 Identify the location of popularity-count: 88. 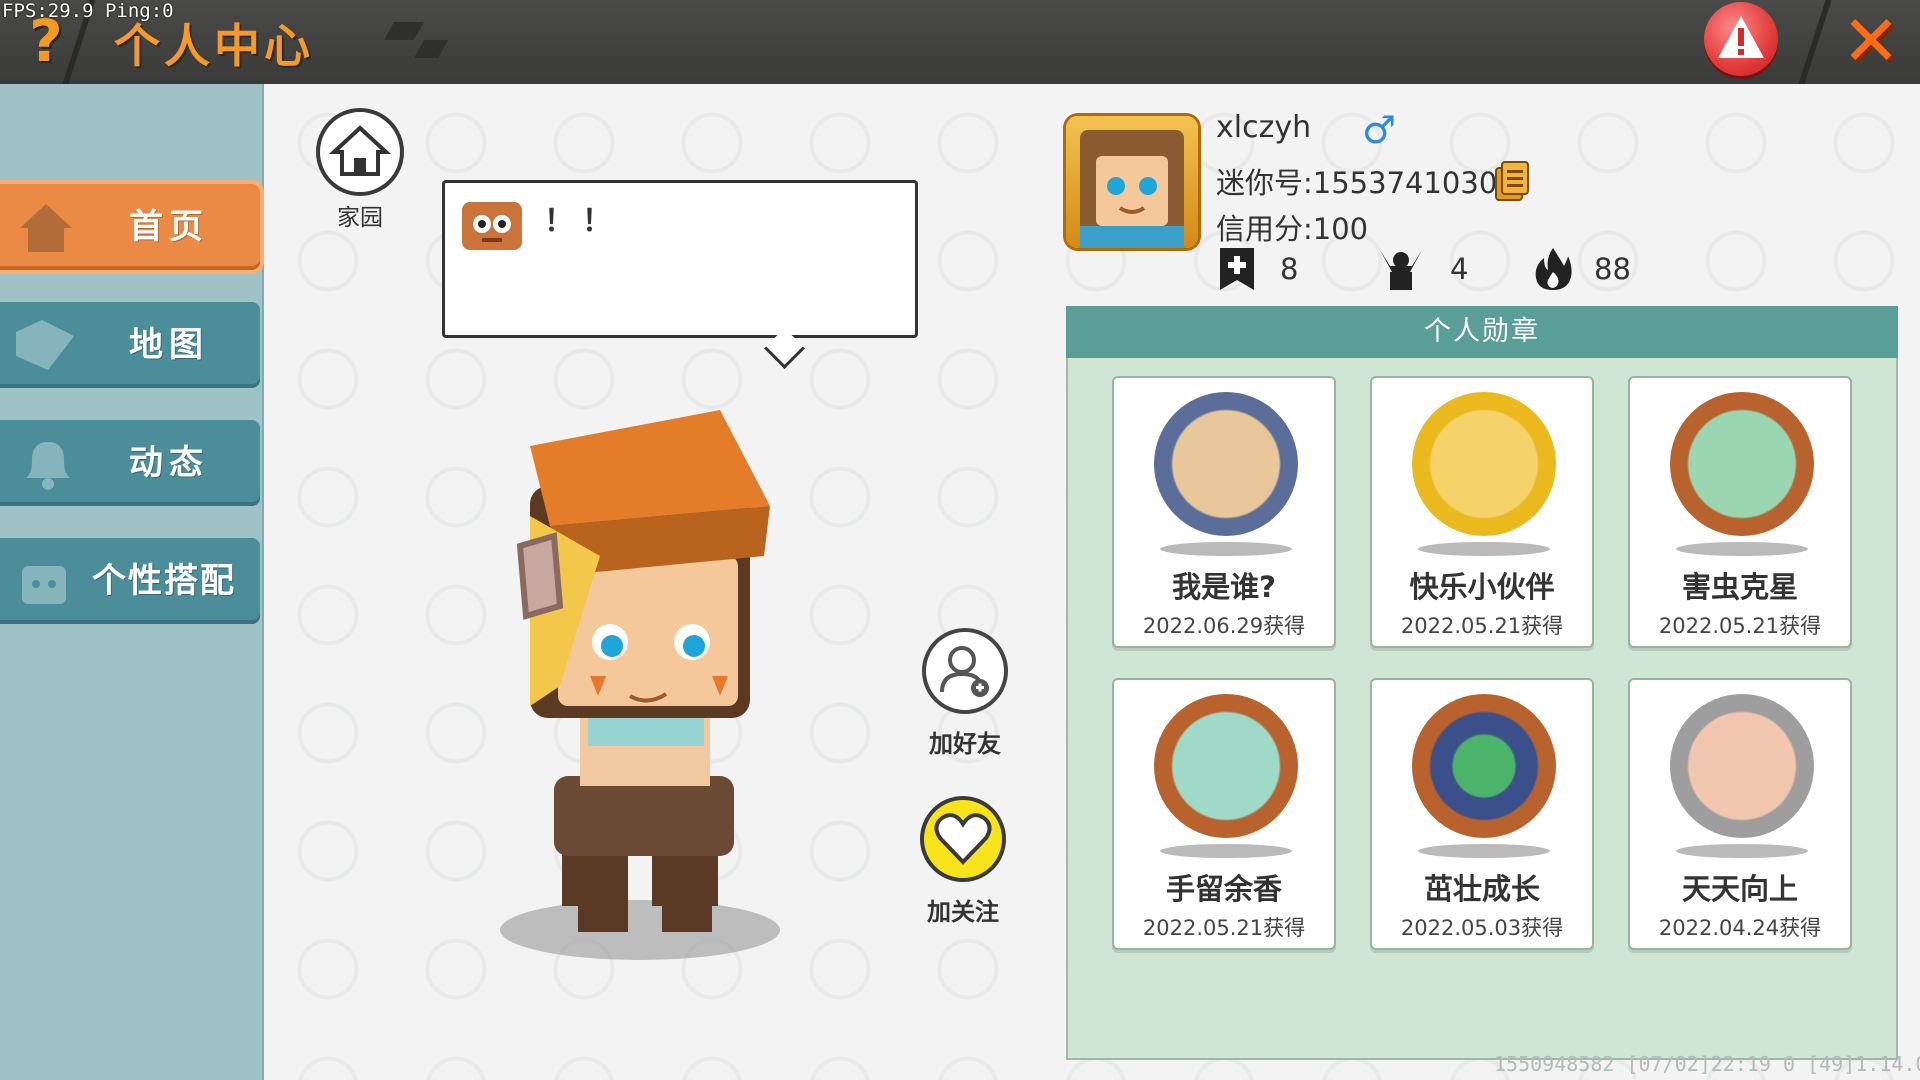
(1612, 269).